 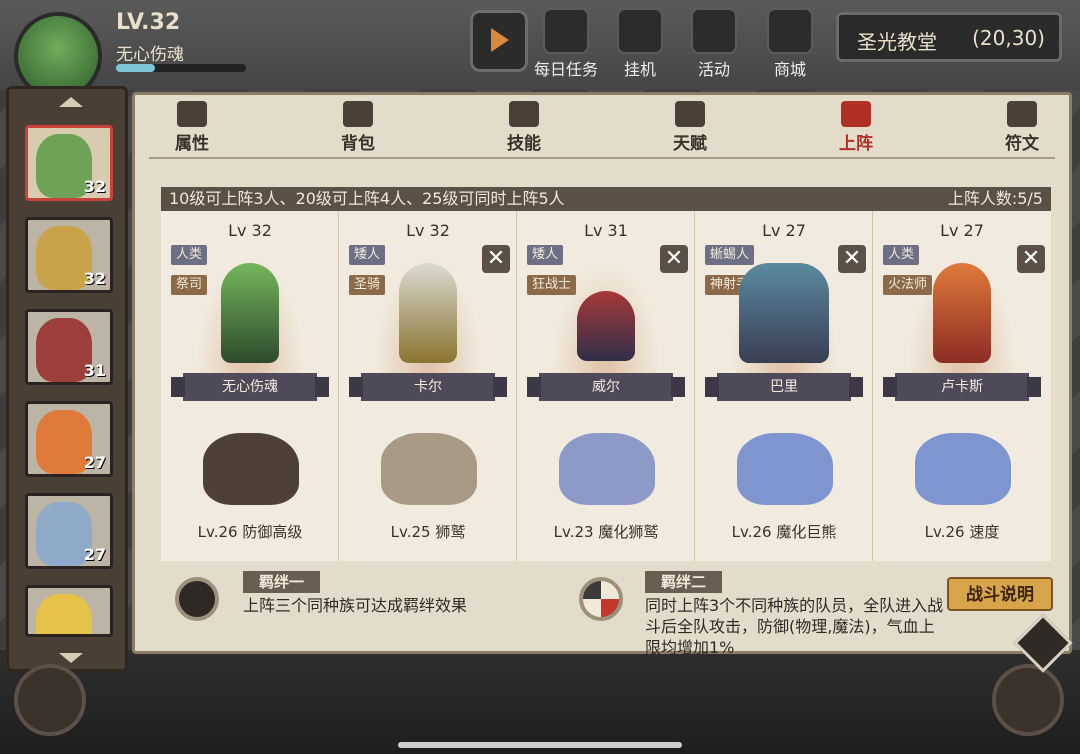 I want to click on tab-label: 上阵, so click(x=856, y=144).